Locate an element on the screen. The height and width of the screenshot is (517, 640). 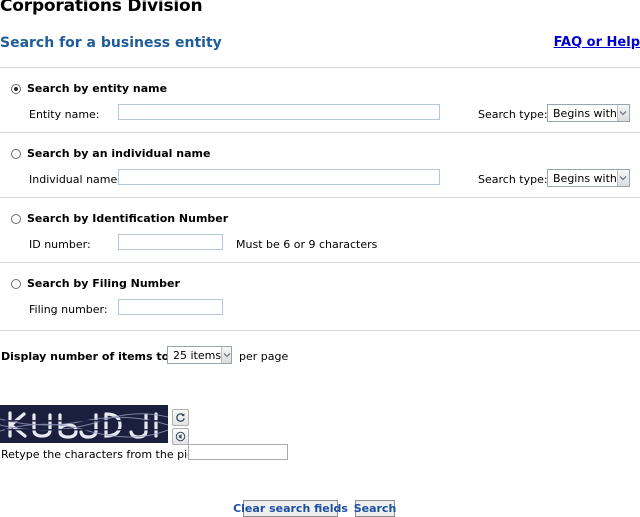
radio-identification-number is located at coordinates (16, 219).